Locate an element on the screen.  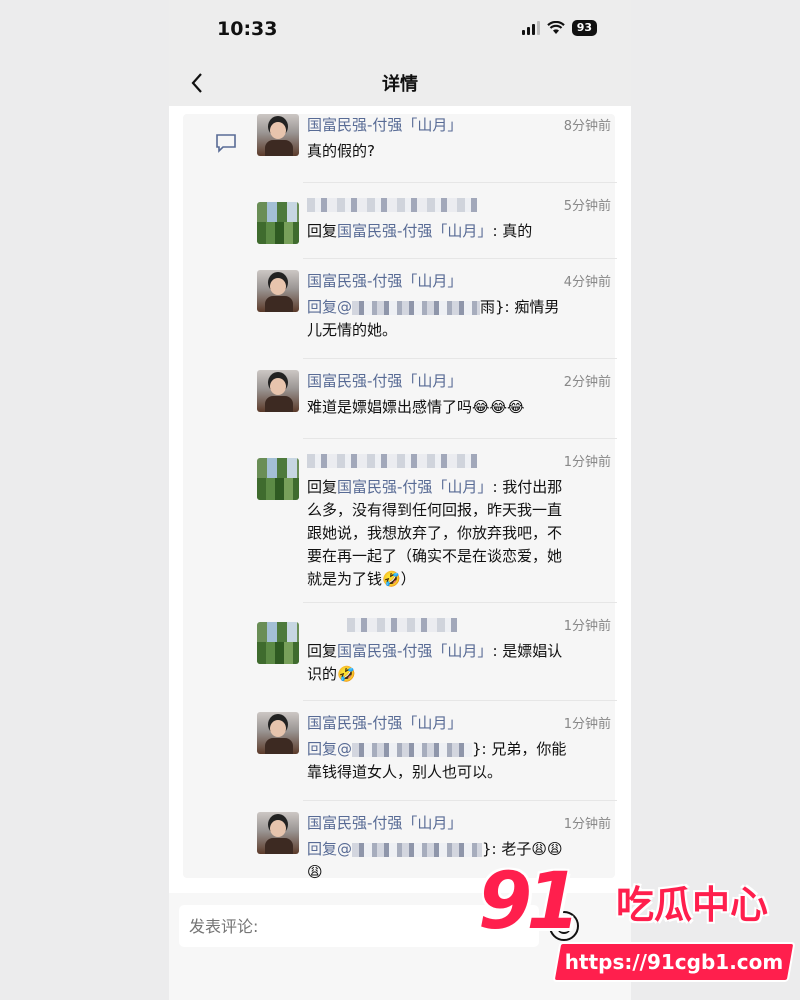
watermark-url: https://91cgb1.com is located at coordinates (674, 962).